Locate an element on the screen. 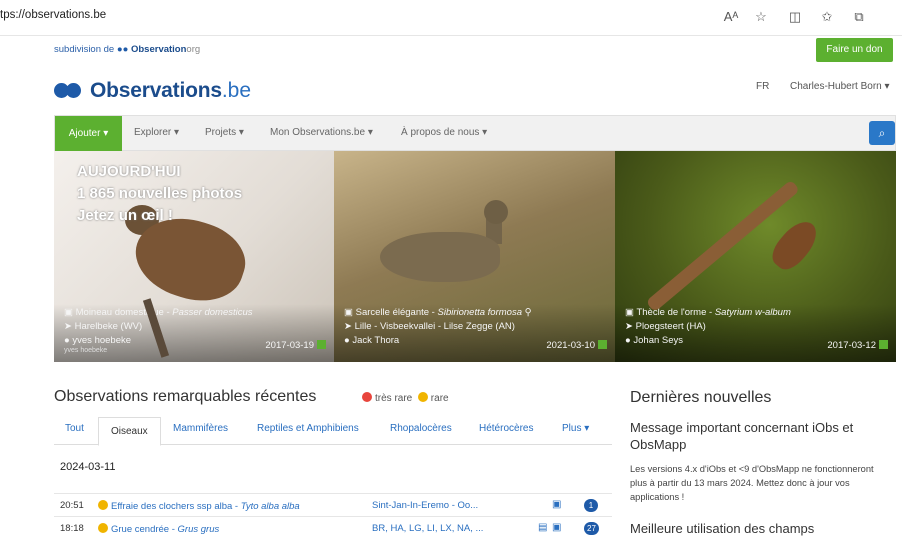 Image resolution: width=902 pixels, height=539 pixels. photo-2-species-name: Sarcelle élégante is located at coordinates (392, 312).